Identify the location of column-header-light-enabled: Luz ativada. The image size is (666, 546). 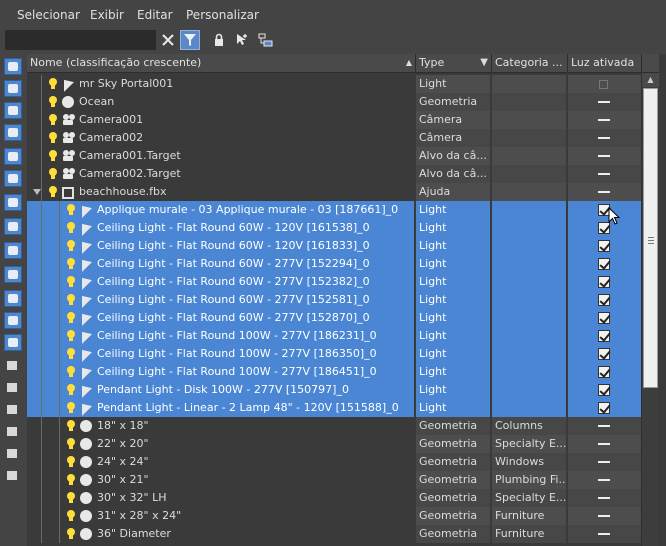
(605, 63).